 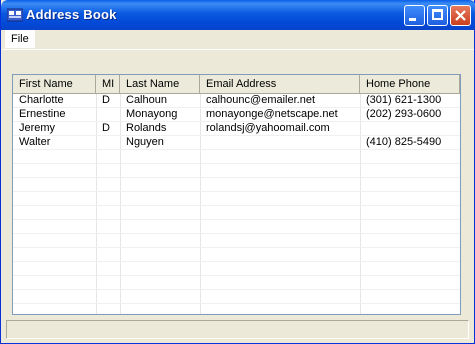 I want to click on maximize-button, so click(x=437, y=15).